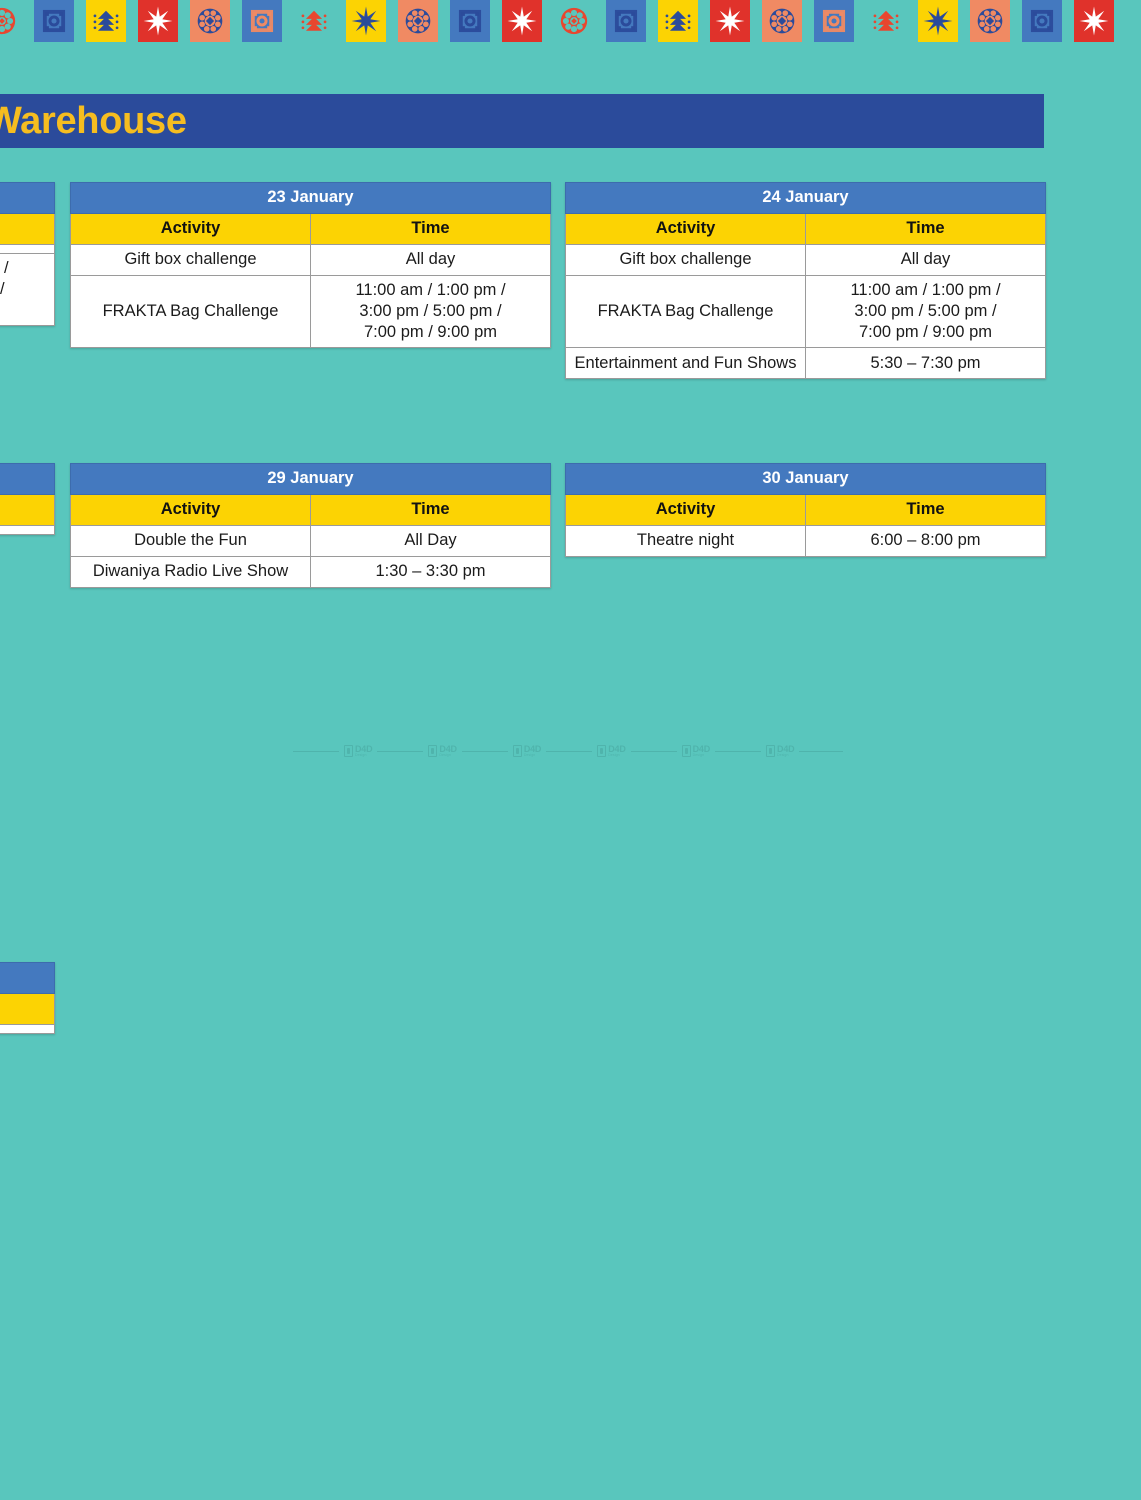 The height and width of the screenshot is (1500, 1141). What do you see at coordinates (310, 198) in the screenshot?
I see `table-date-header: 23 January` at bounding box center [310, 198].